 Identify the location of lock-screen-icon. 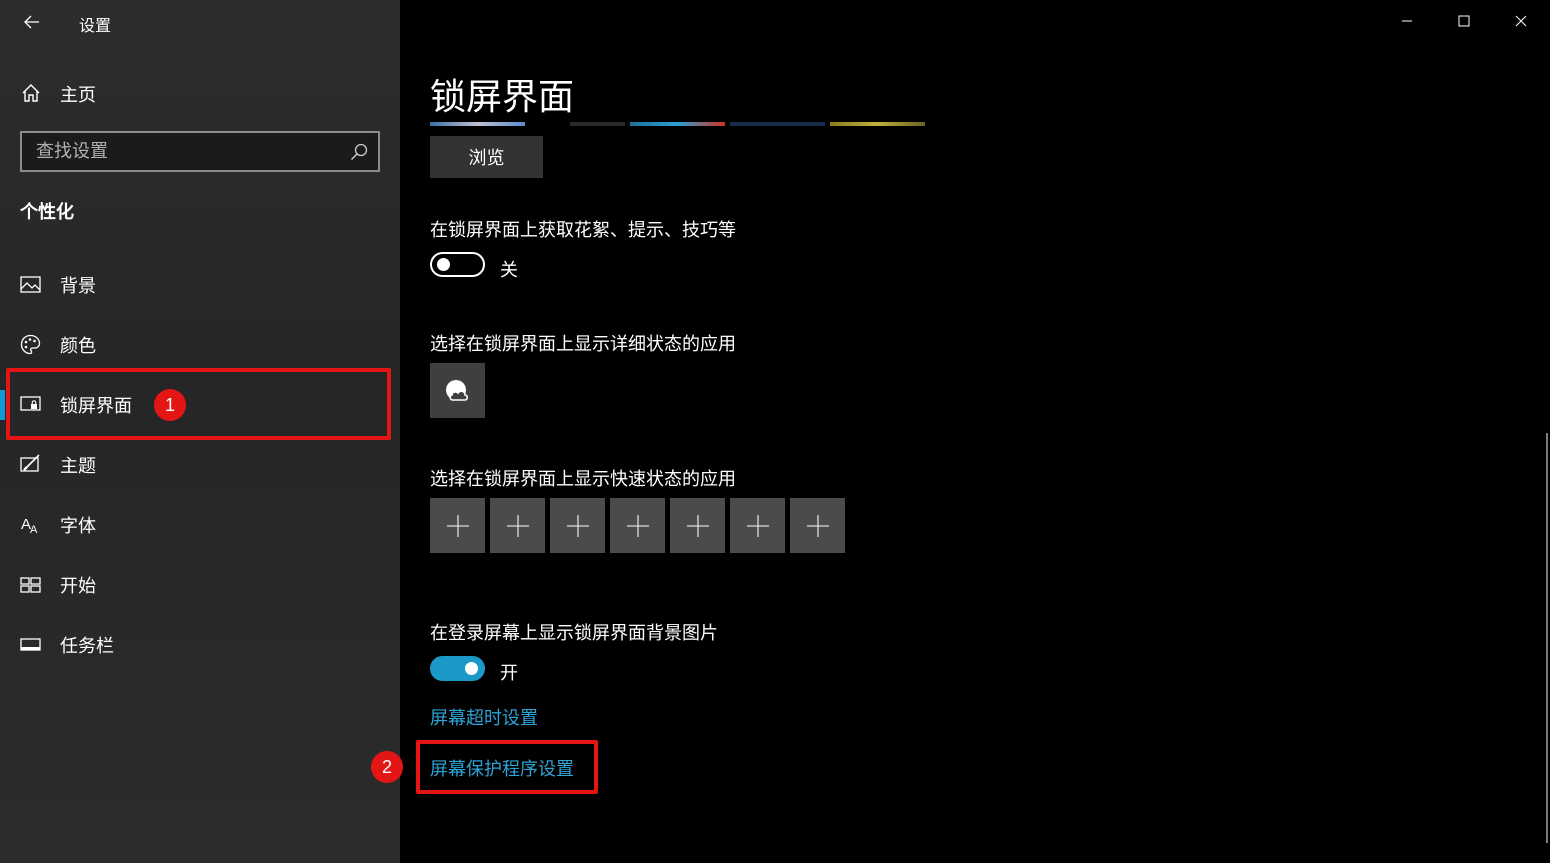
(30, 403).